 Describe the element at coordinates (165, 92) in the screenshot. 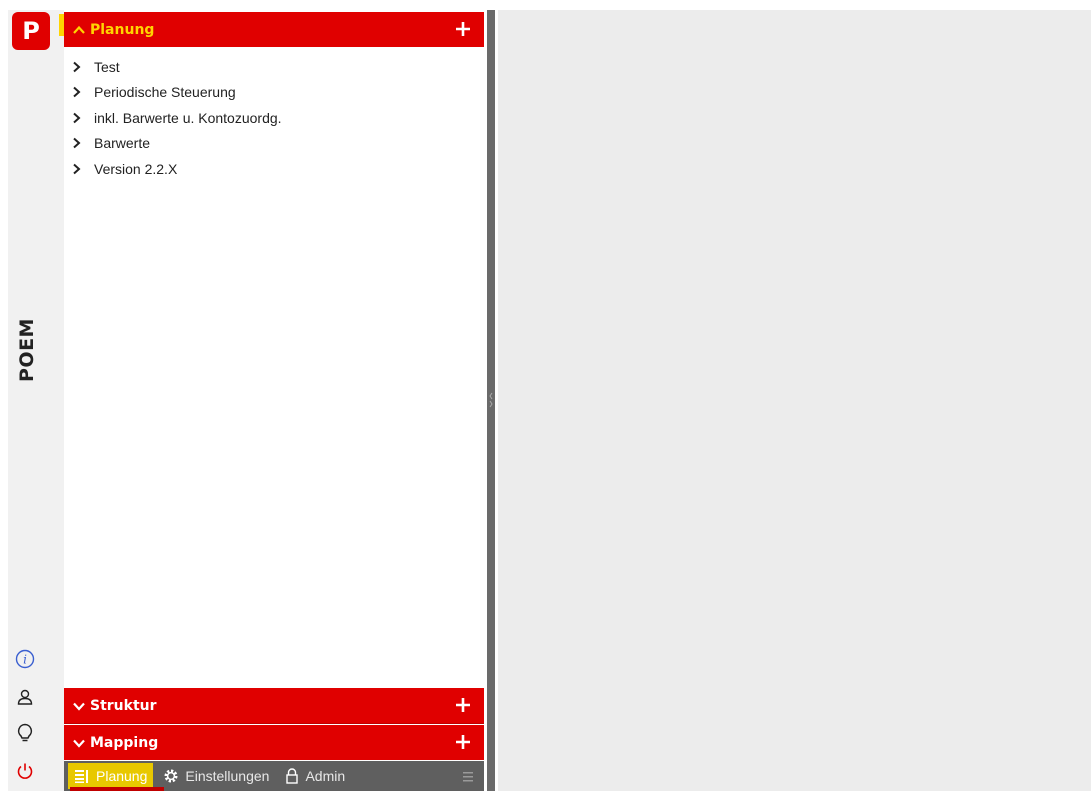

I see `tree-item-label: Periodische Steuerung` at that location.